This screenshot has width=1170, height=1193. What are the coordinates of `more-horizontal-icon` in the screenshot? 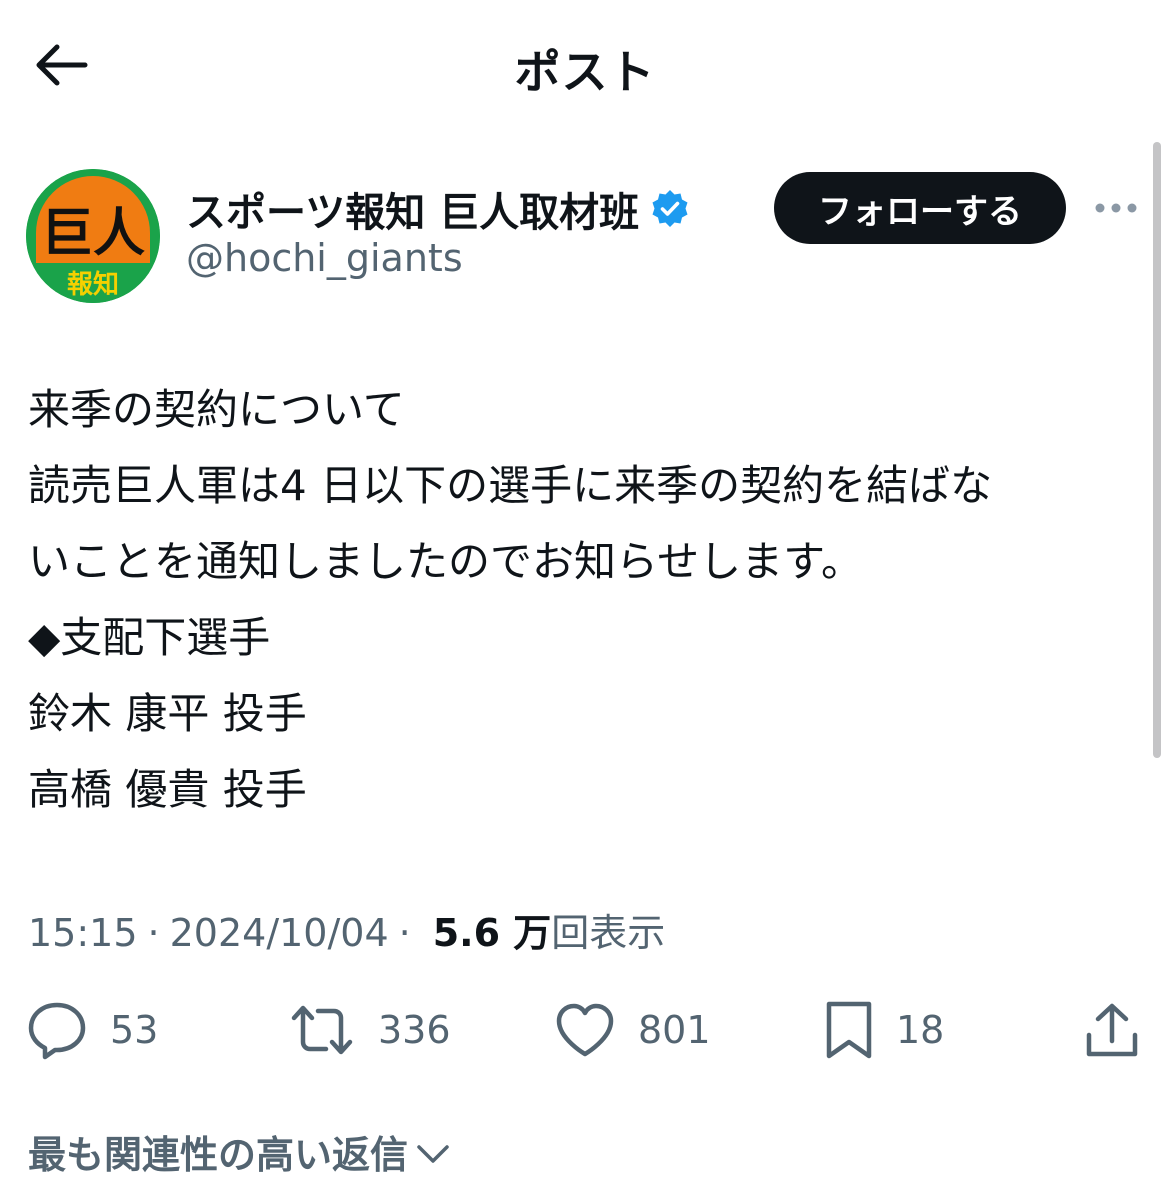 It's located at (1116, 208).